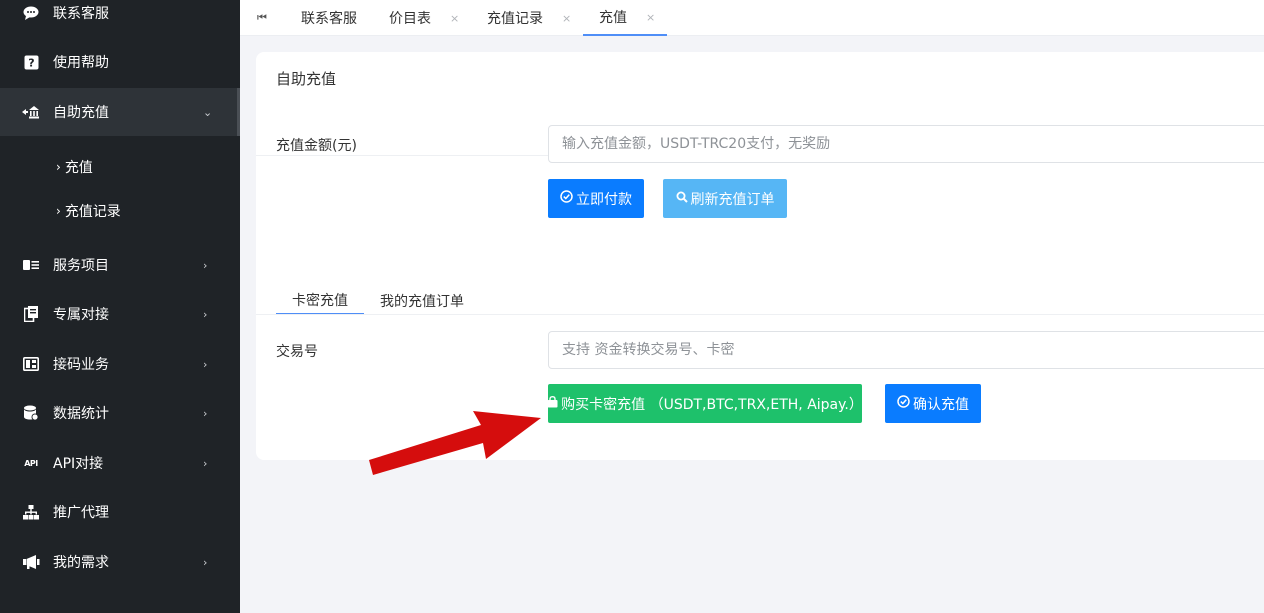 The image size is (1264, 613). I want to click on button-label: 立即付款, so click(604, 199).